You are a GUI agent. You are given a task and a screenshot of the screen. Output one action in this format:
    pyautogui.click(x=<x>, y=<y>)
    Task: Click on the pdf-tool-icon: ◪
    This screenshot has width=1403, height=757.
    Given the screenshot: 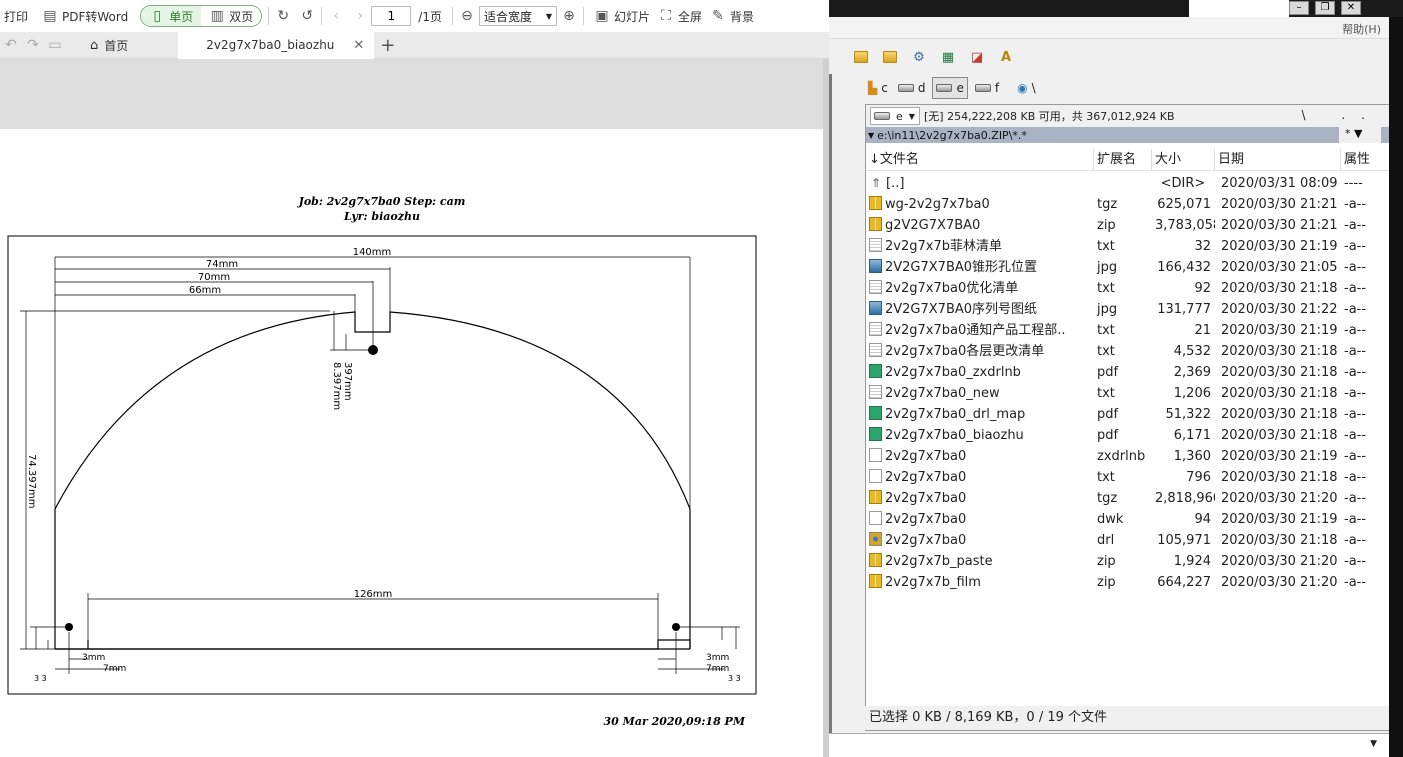 What is the action you would take?
    pyautogui.click(x=977, y=57)
    